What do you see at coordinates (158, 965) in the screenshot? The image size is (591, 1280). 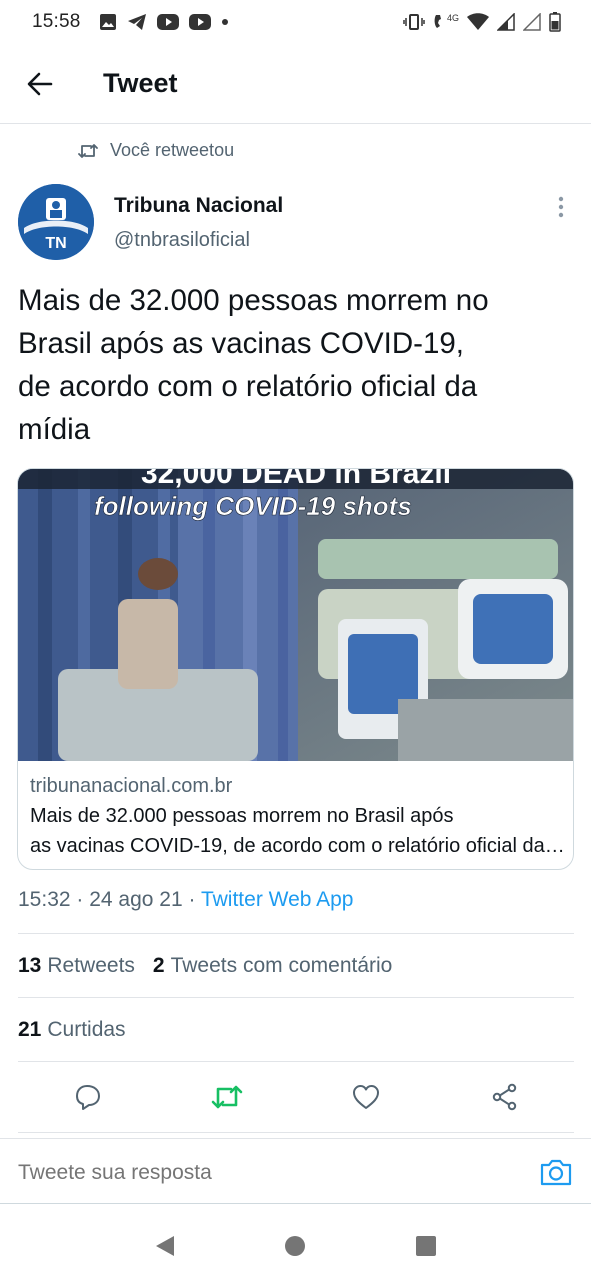 I see `quotes-count: 2` at bounding box center [158, 965].